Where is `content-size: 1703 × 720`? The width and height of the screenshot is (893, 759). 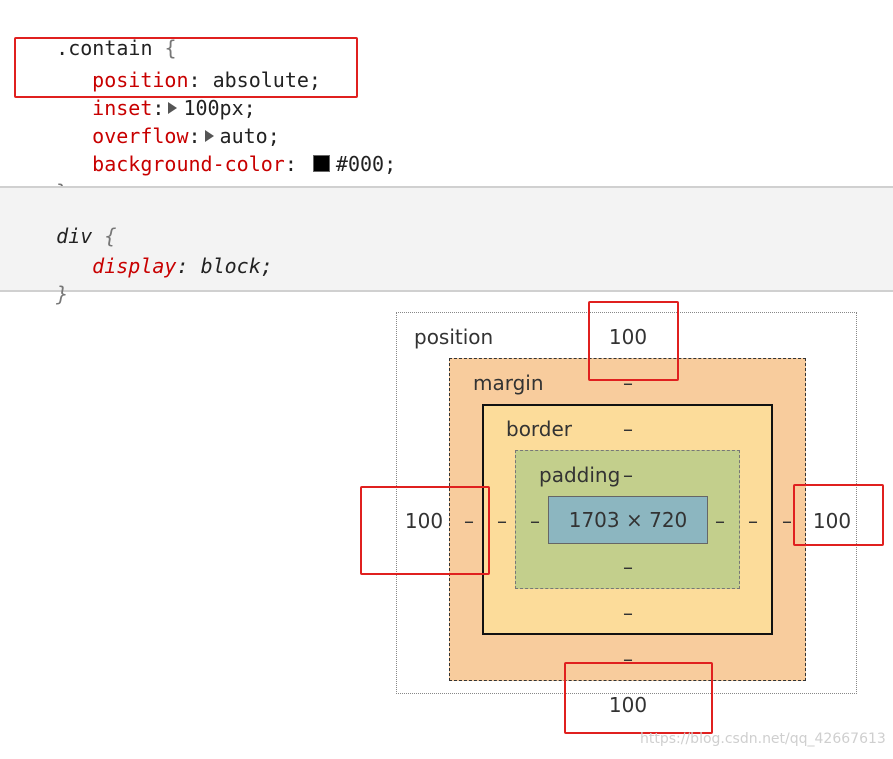 content-size: 1703 × 720 is located at coordinates (628, 520).